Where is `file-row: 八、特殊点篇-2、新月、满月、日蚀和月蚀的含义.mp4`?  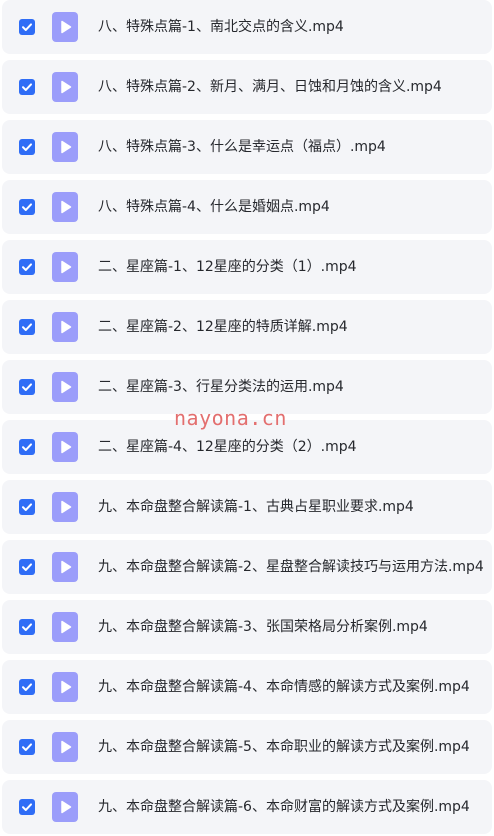 file-row: 八、特殊点篇-2、新月、满月、日蚀和月蚀的含义.mp4 is located at coordinates (247, 87).